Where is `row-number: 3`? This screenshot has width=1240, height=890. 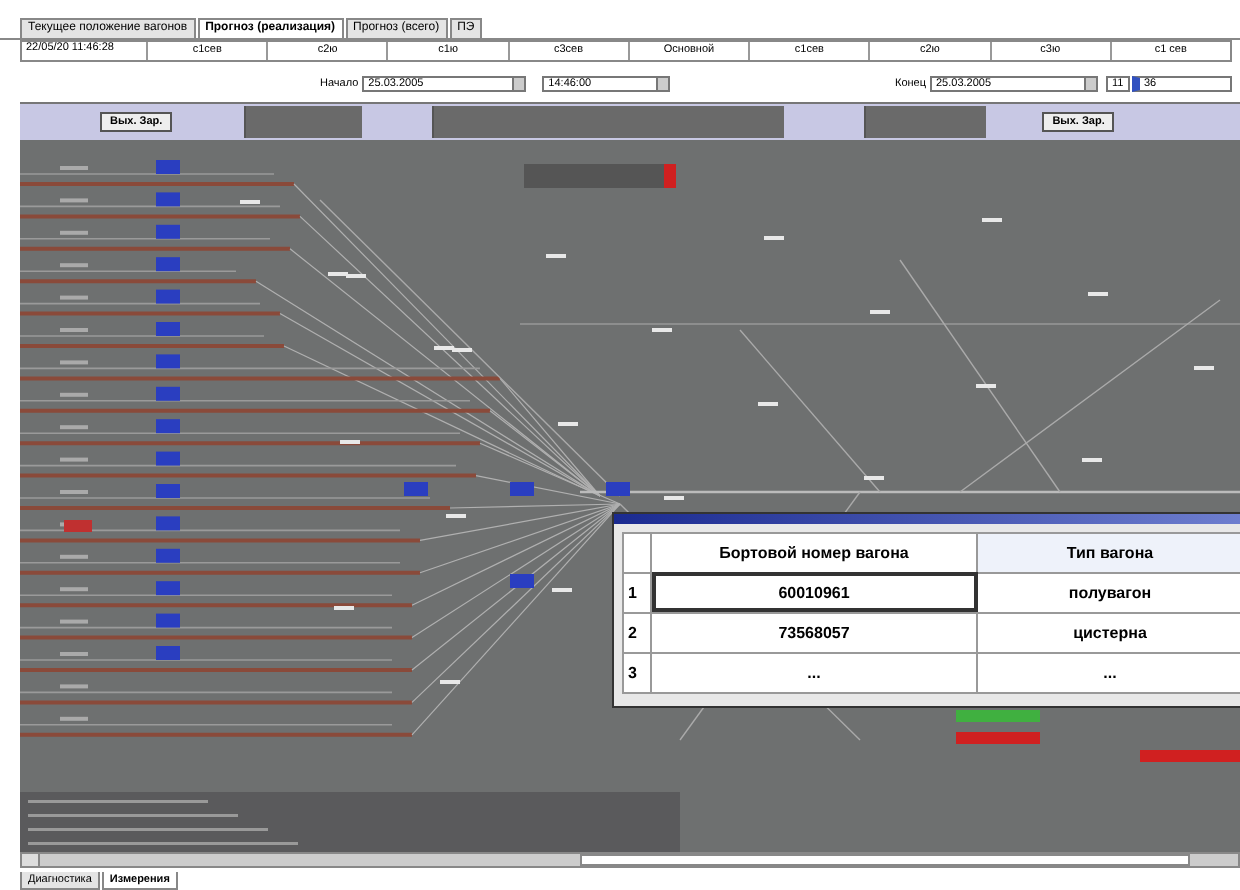 row-number: 3 is located at coordinates (637, 672).